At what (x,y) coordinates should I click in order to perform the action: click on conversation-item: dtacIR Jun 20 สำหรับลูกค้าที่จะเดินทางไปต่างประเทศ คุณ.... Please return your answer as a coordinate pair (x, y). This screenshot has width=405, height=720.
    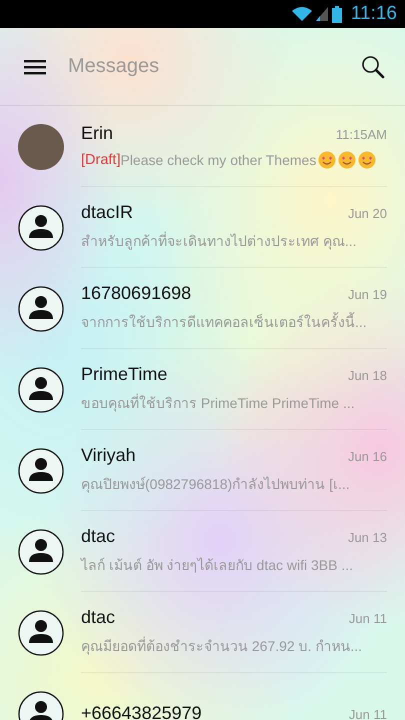
    Looking at the image, I should click on (202, 227).